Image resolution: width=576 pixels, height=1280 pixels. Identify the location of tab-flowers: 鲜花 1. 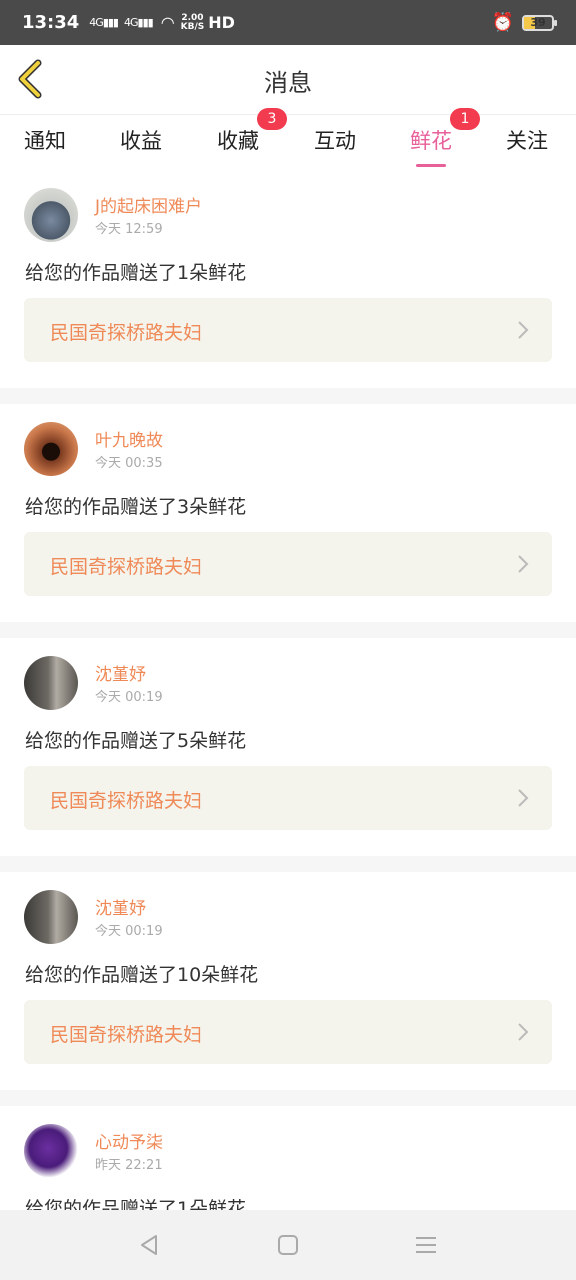
(445, 137).